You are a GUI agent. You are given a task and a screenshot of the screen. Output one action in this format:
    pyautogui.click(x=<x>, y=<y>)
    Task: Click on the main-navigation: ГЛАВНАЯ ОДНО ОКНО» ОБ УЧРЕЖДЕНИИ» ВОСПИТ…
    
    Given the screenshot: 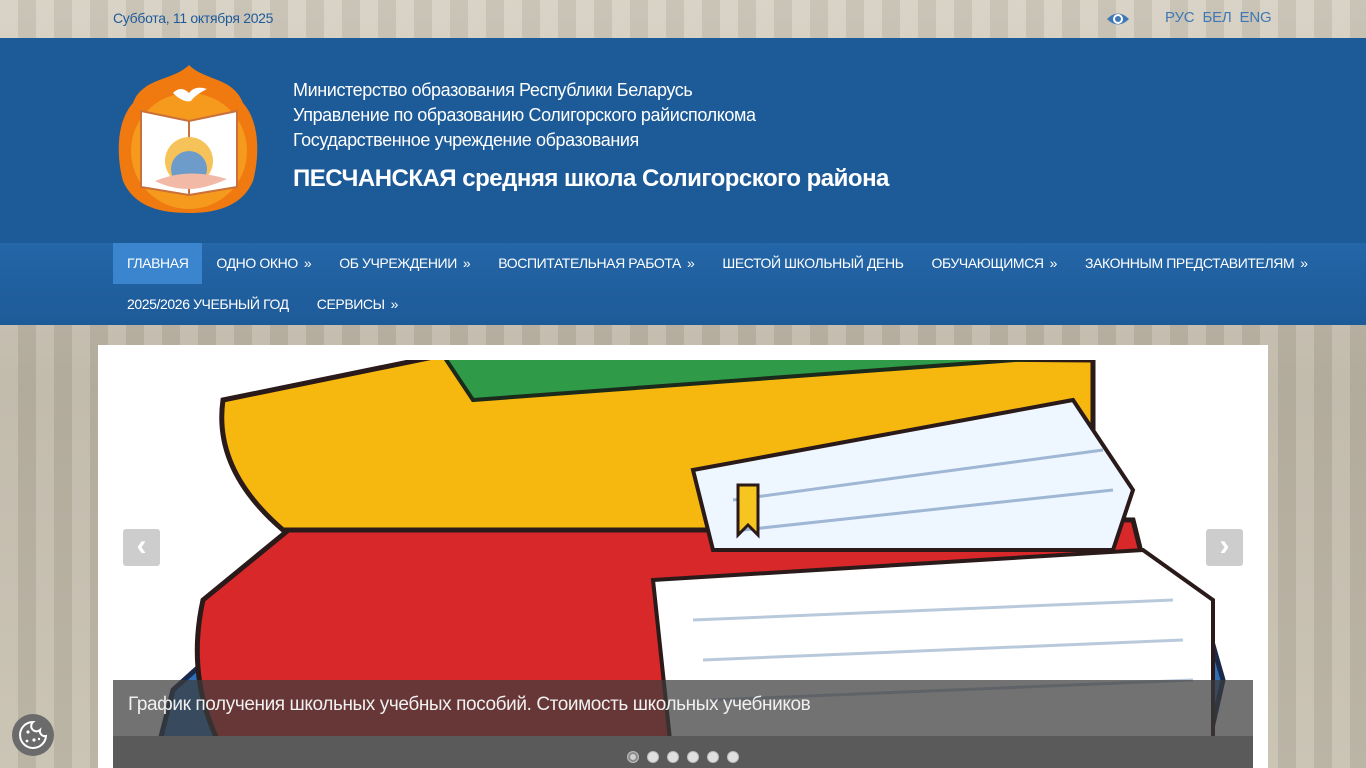 What is the action you would take?
    pyautogui.click(x=683, y=284)
    